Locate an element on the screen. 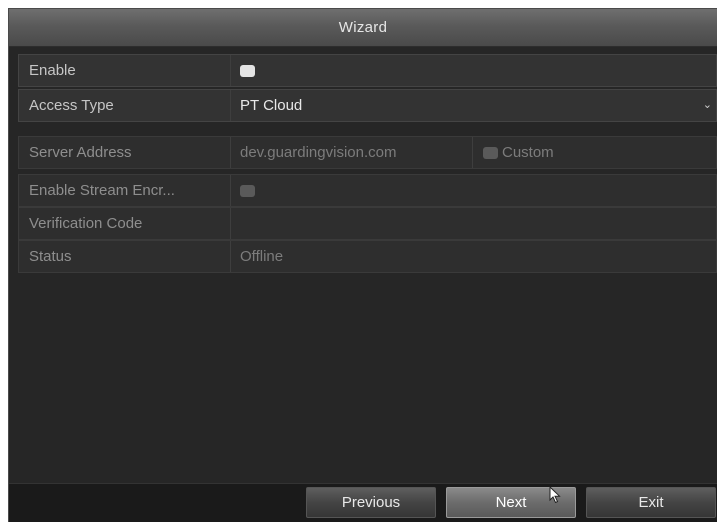 The width and height of the screenshot is (717, 522). enable-row: Enable is located at coordinates (367, 70).